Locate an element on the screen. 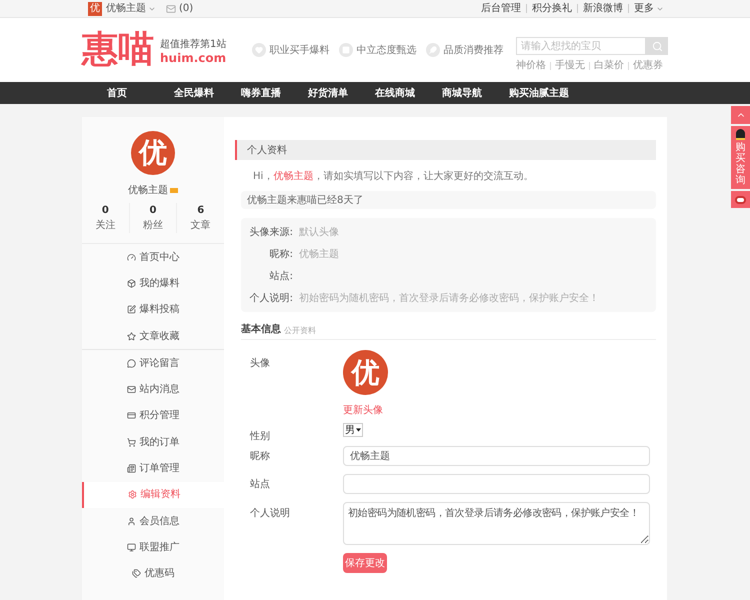 Image resolution: width=750 pixels, height=600 pixels. nav-link: 嗨券直播 is located at coordinates (274, 93).